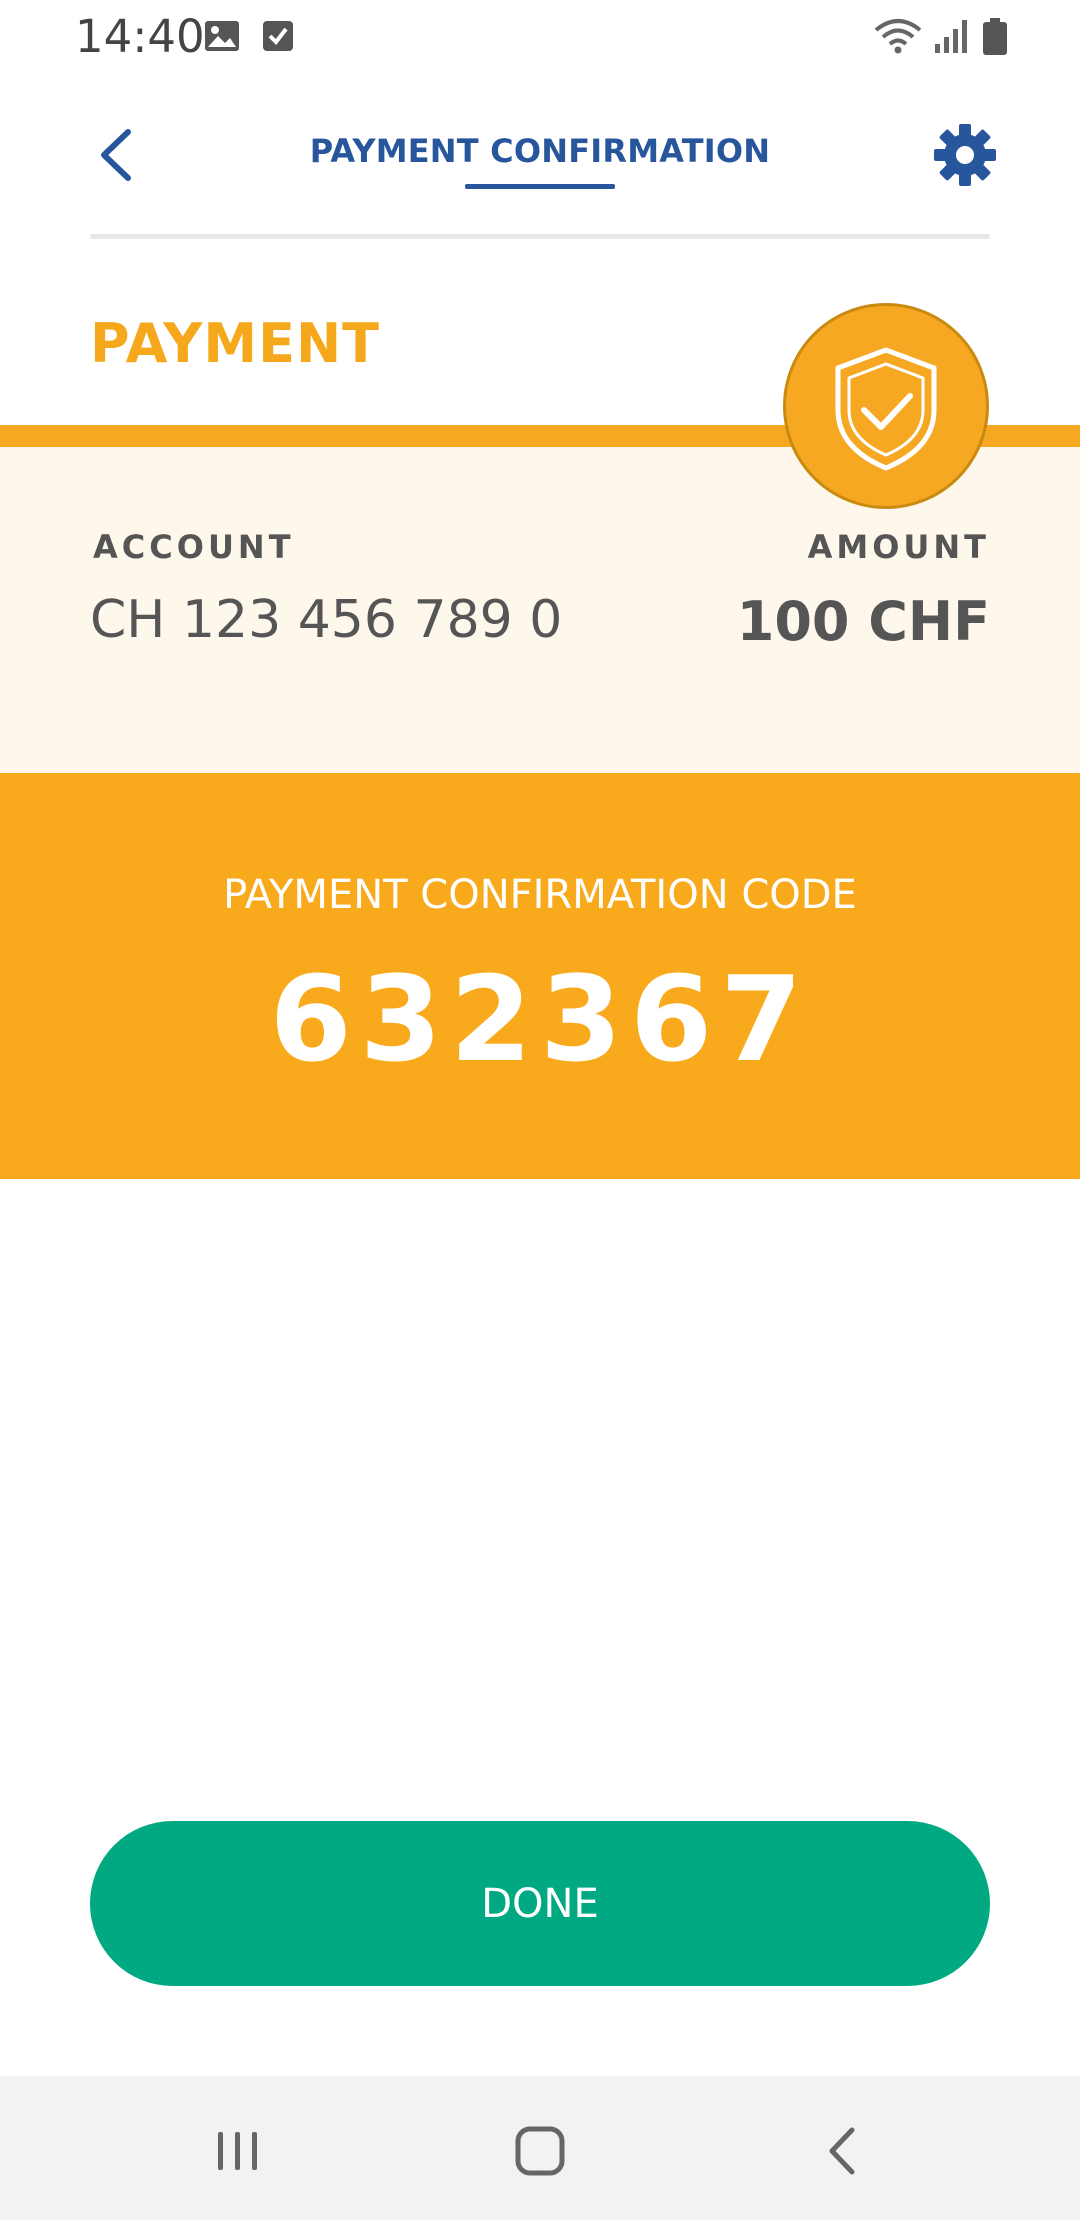 The image size is (1080, 2220). Describe the element at coordinates (540, 40) in the screenshot. I see `status-bar: 14:40` at that location.